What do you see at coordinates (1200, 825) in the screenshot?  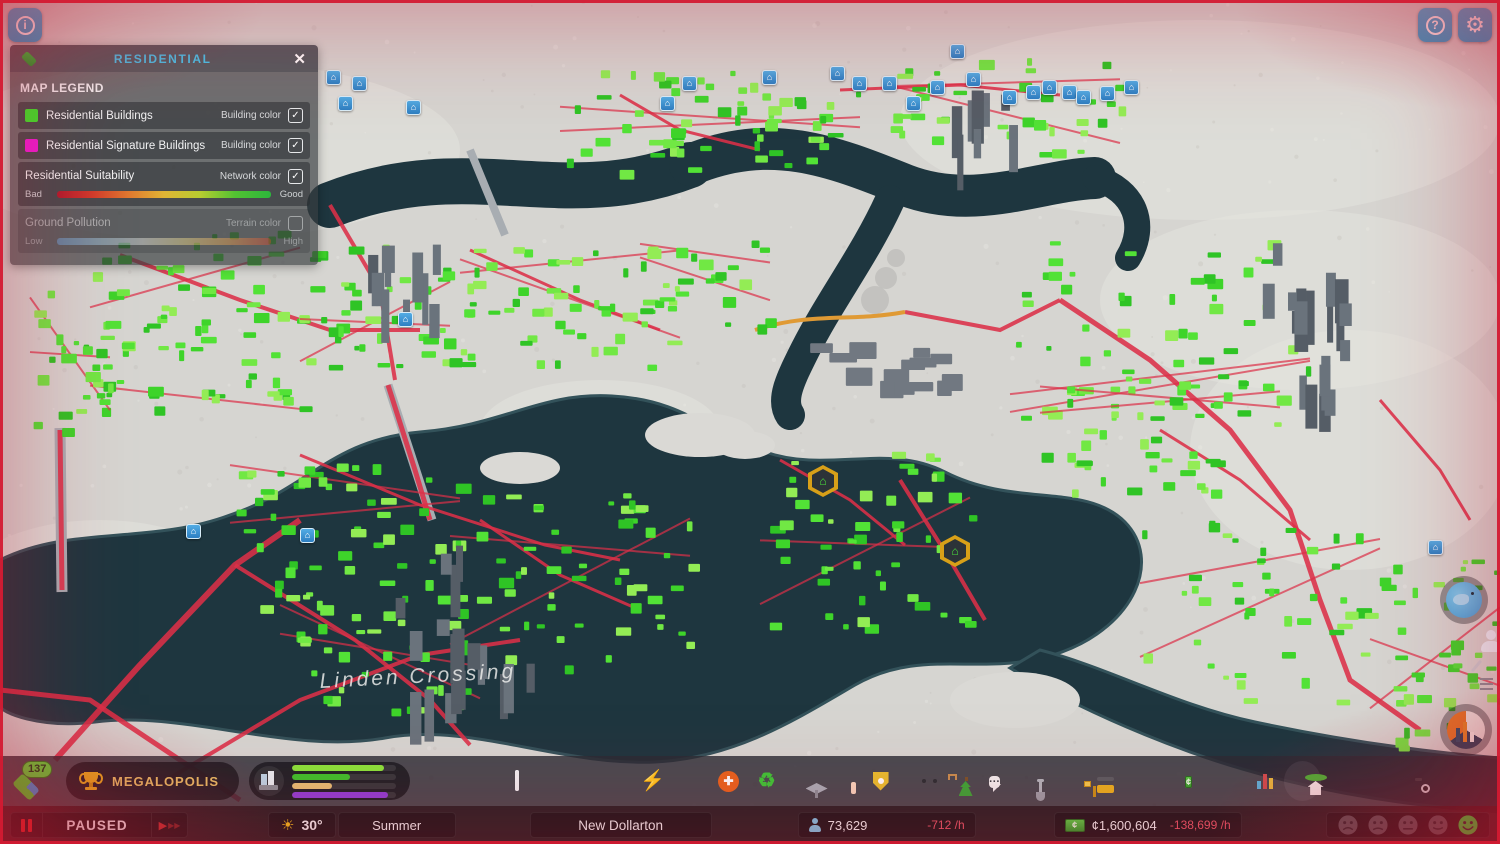 I see `money-rate: -138,699 /h` at bounding box center [1200, 825].